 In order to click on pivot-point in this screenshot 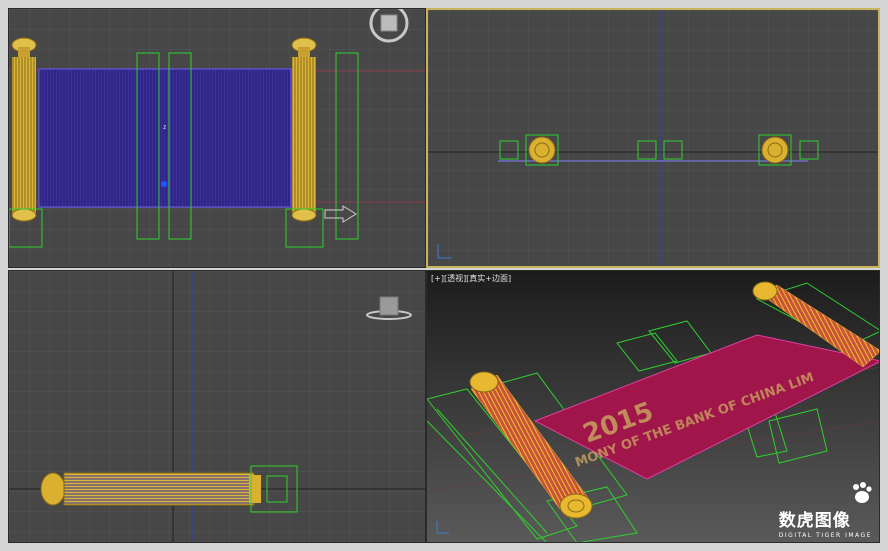, I will do `click(164, 184)`.